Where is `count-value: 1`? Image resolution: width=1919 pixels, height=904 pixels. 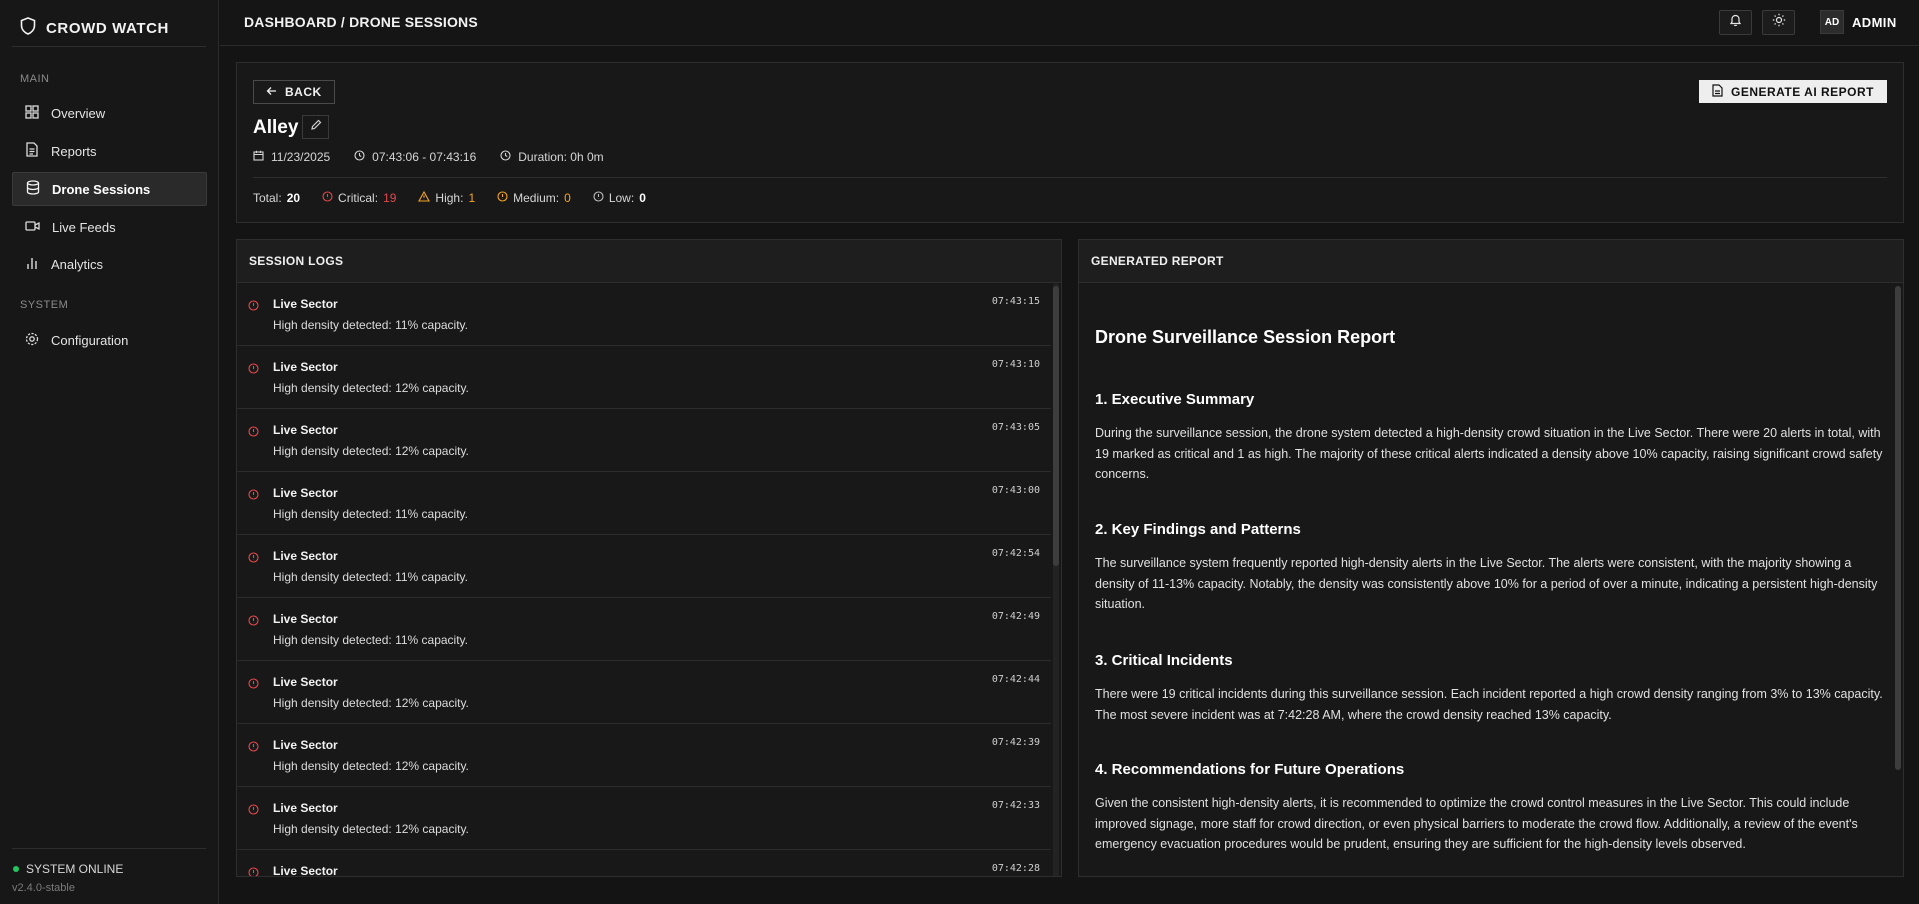 count-value: 1 is located at coordinates (472, 198).